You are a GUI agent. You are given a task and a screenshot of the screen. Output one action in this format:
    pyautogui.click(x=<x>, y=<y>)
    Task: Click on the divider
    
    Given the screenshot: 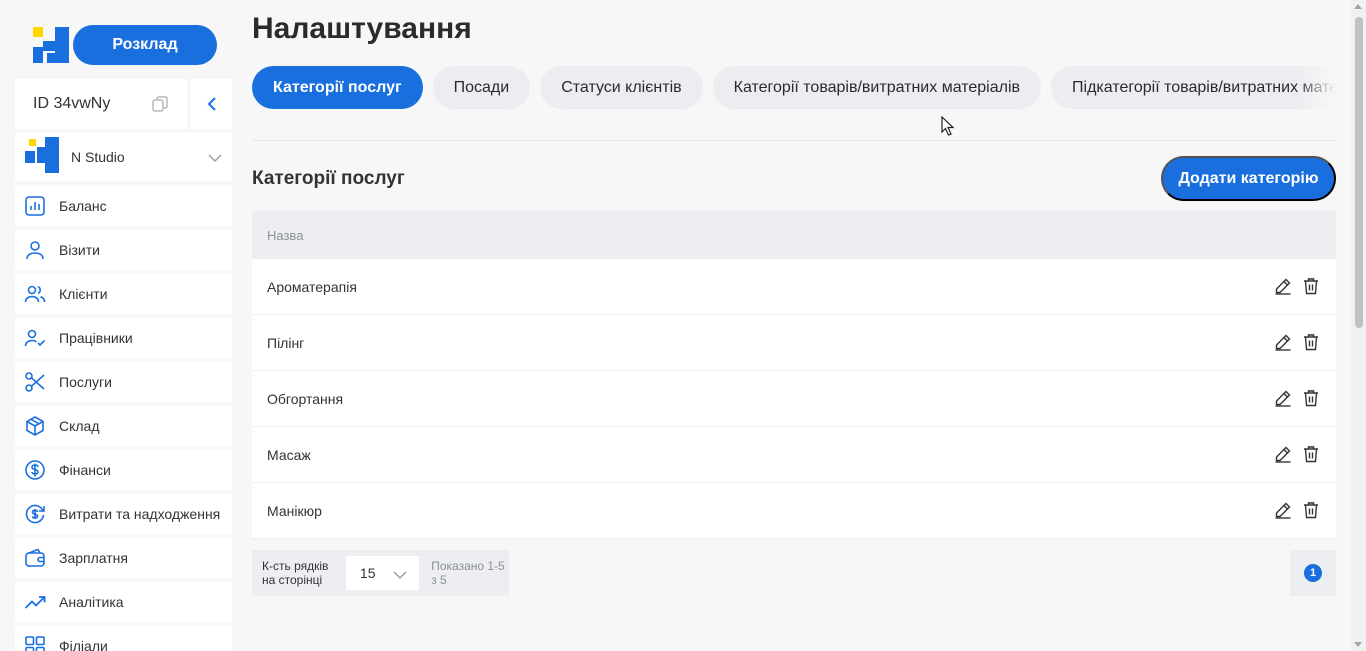 What is the action you would take?
    pyautogui.click(x=794, y=140)
    